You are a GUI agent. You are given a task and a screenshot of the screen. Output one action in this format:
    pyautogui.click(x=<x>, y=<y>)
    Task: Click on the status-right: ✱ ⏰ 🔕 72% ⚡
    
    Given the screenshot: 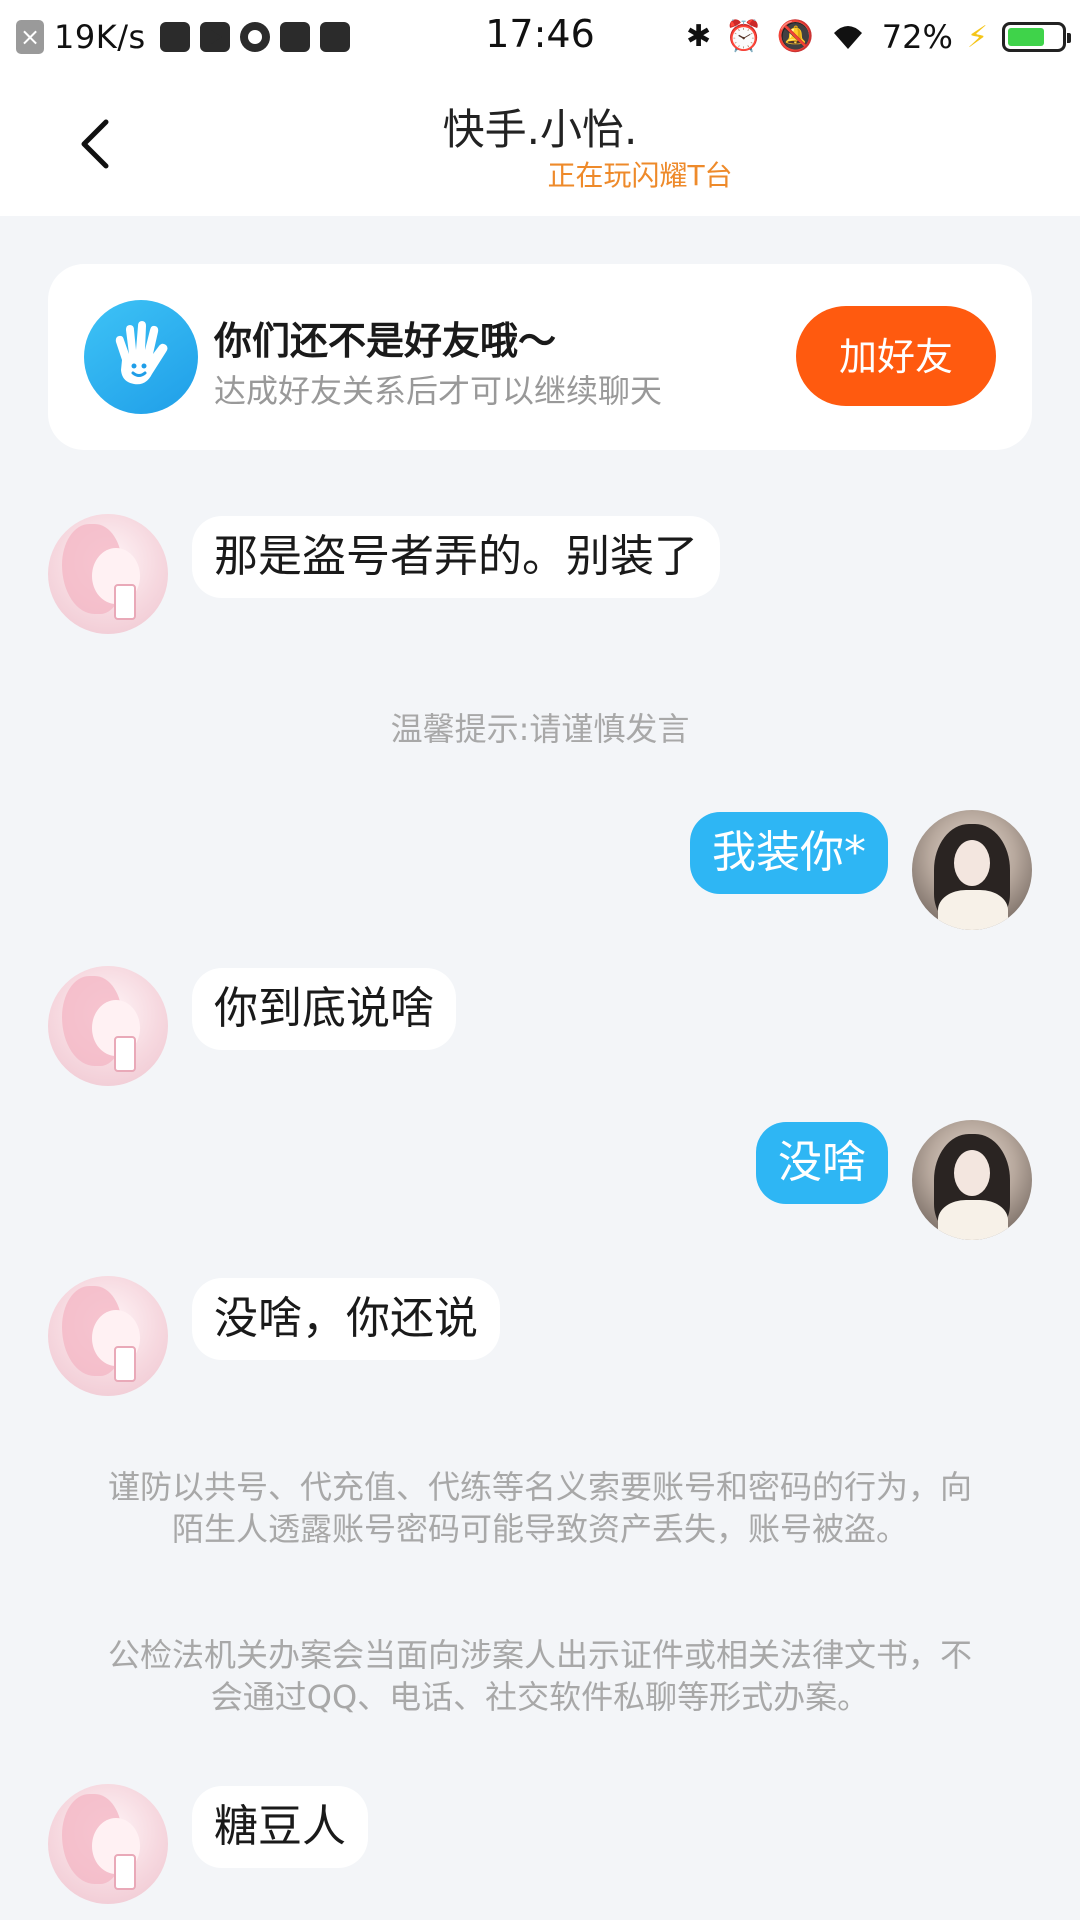 What is the action you would take?
    pyautogui.click(x=878, y=37)
    